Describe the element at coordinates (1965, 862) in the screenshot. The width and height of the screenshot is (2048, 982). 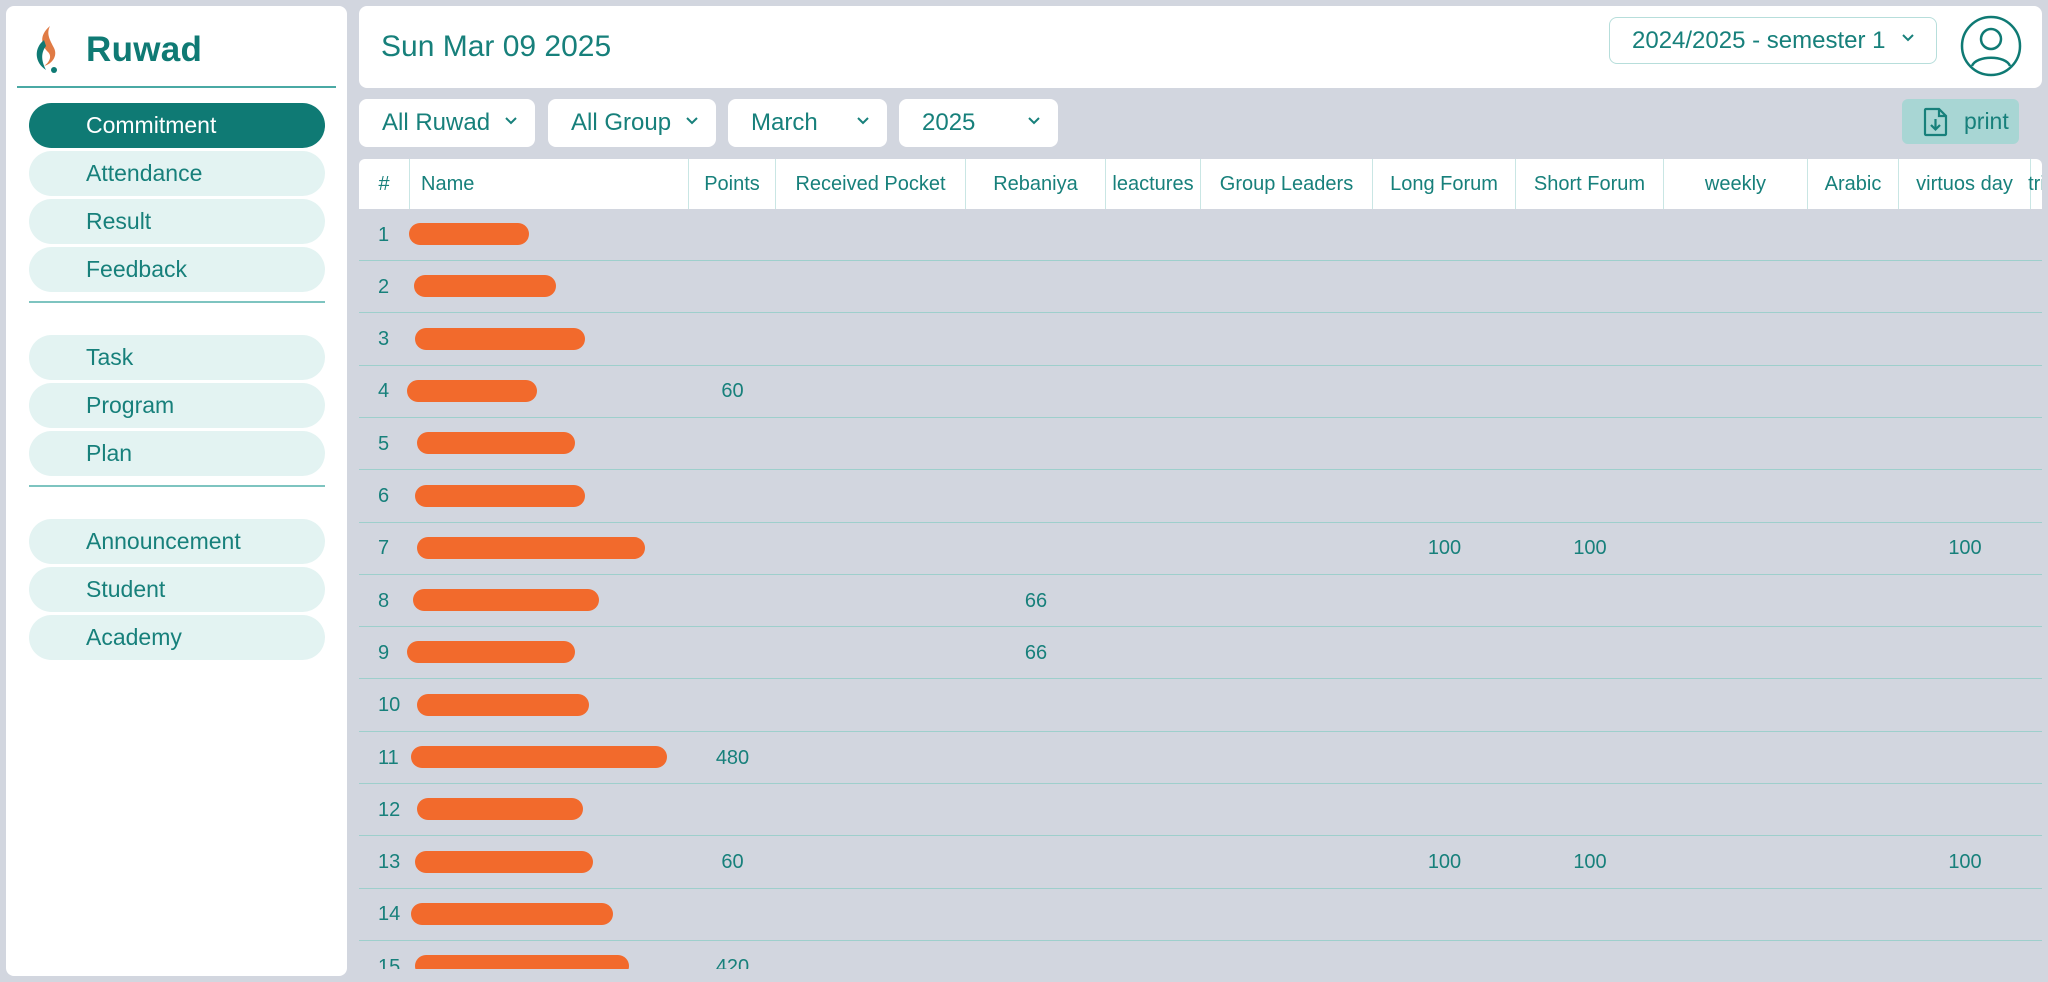
I see `cell-virtuos: 100` at that location.